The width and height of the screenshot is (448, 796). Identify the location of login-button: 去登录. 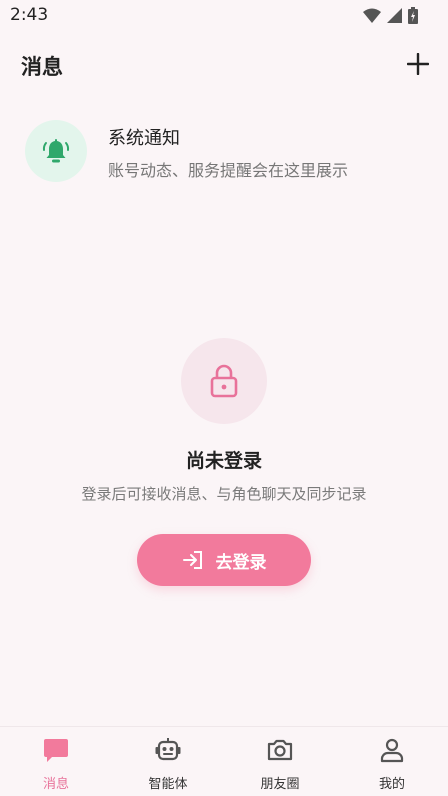
(224, 560).